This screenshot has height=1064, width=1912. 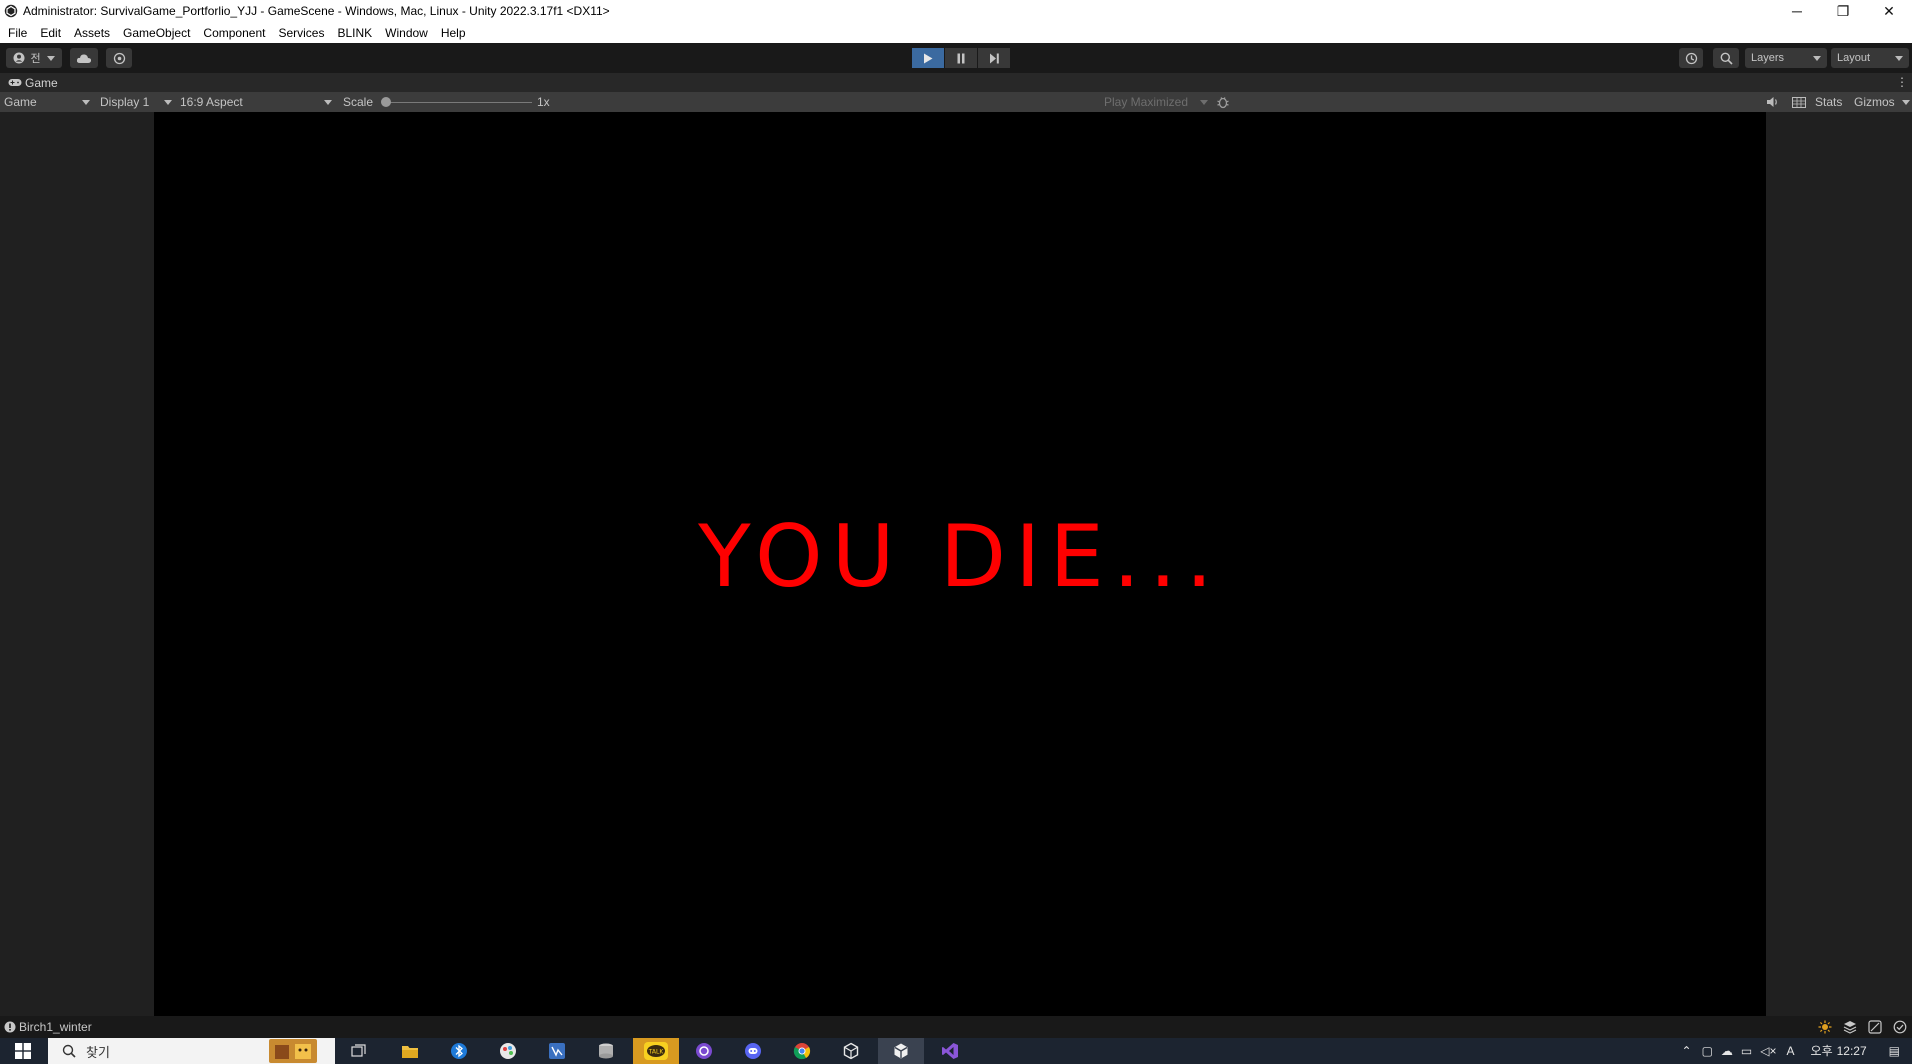 What do you see at coordinates (994, 58) in the screenshot?
I see `step-button` at bounding box center [994, 58].